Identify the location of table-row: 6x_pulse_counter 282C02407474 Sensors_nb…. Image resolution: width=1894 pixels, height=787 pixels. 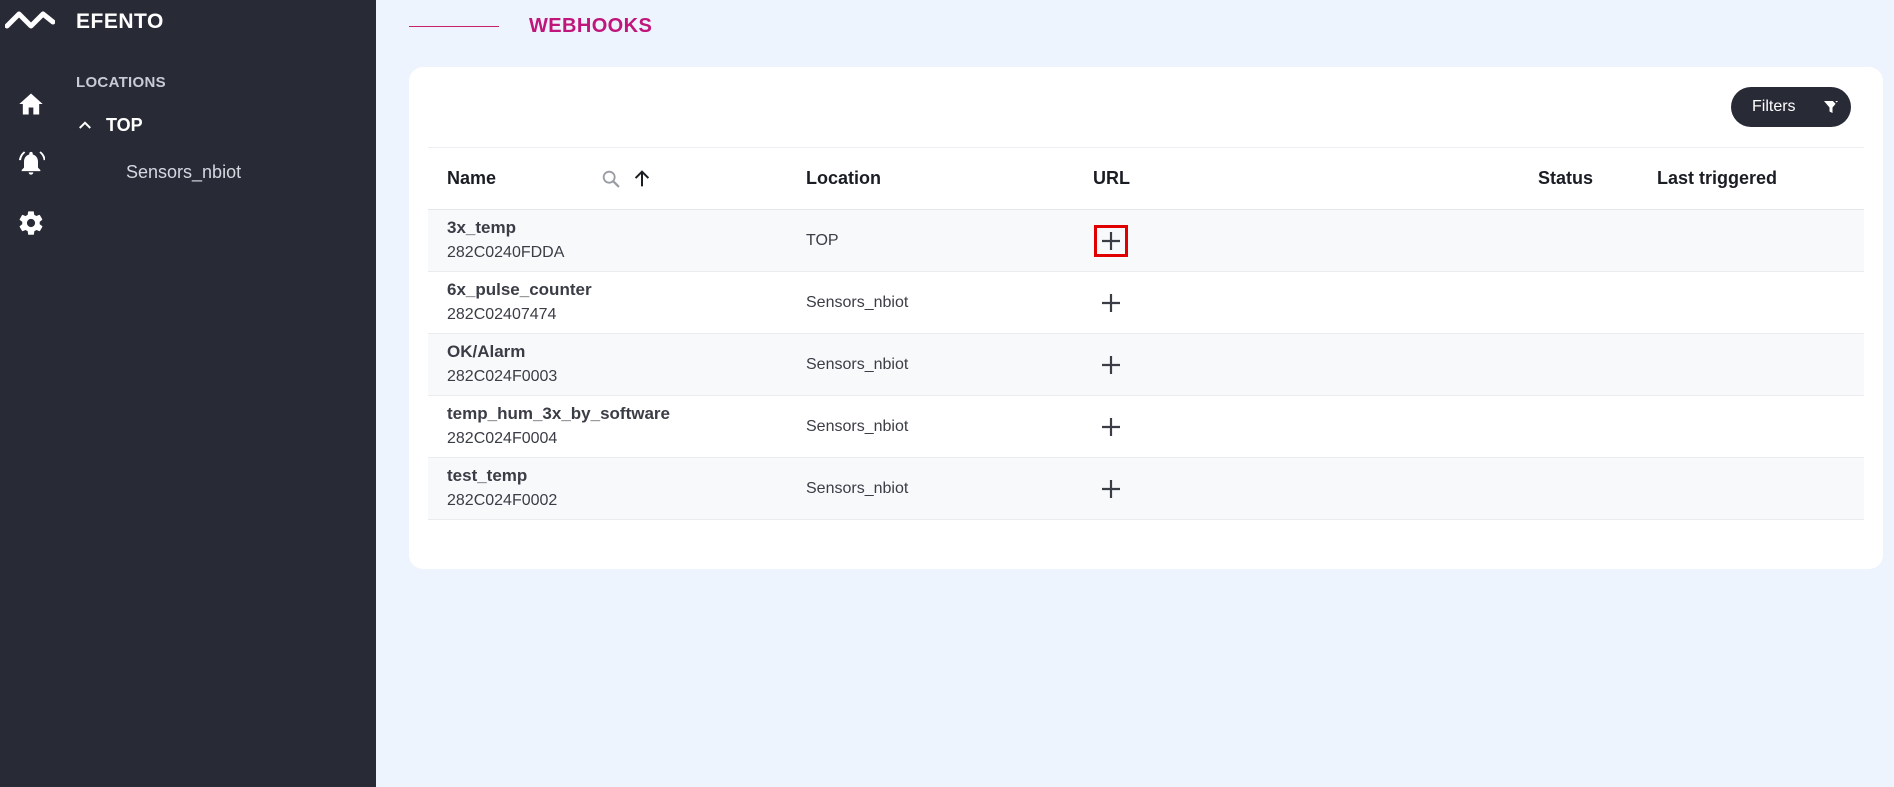
(1146, 303).